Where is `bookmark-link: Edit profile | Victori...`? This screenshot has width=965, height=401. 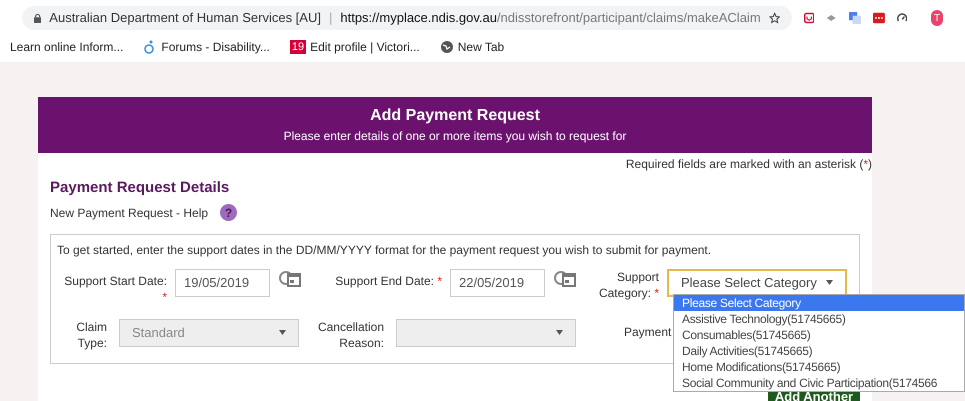
bookmark-link: Edit profile | Victori... is located at coordinates (365, 47).